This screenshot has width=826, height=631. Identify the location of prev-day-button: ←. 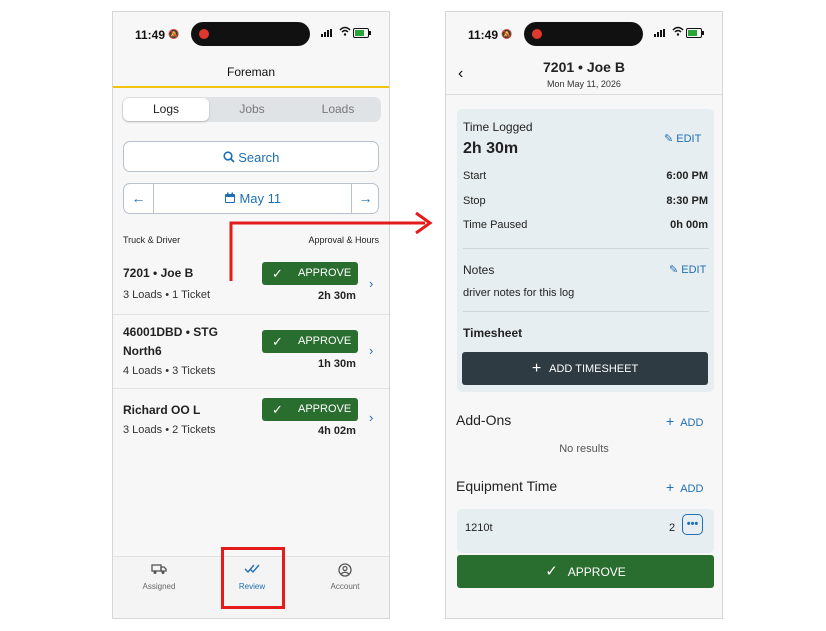
(138, 198).